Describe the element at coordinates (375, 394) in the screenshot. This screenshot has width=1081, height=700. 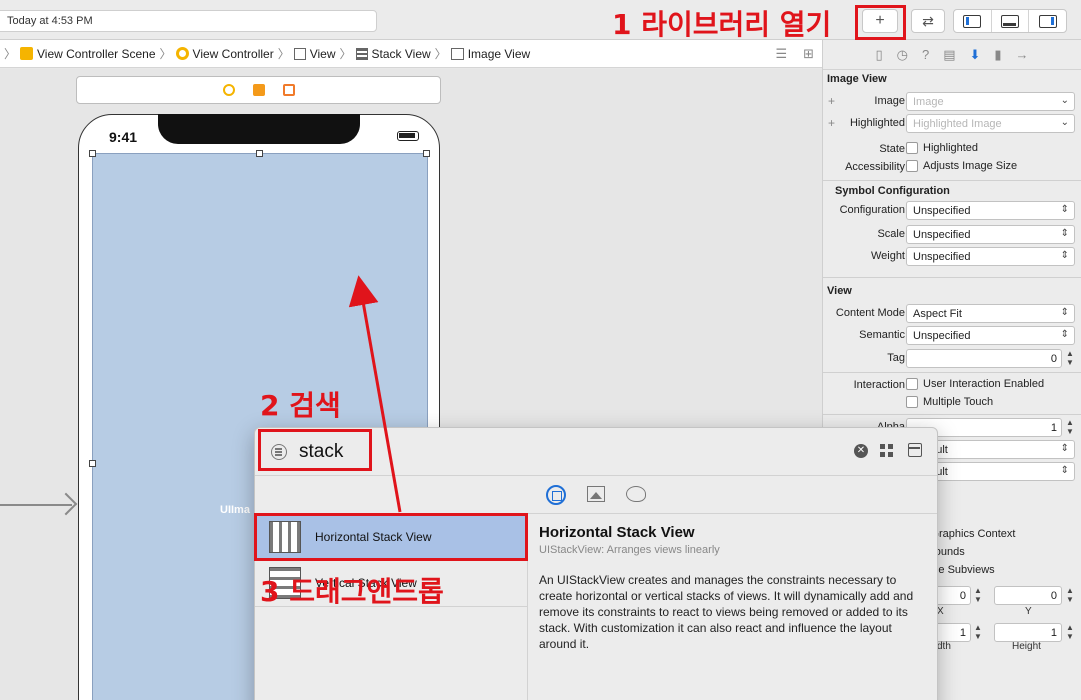
I see `annotation-drag-arrow` at that location.